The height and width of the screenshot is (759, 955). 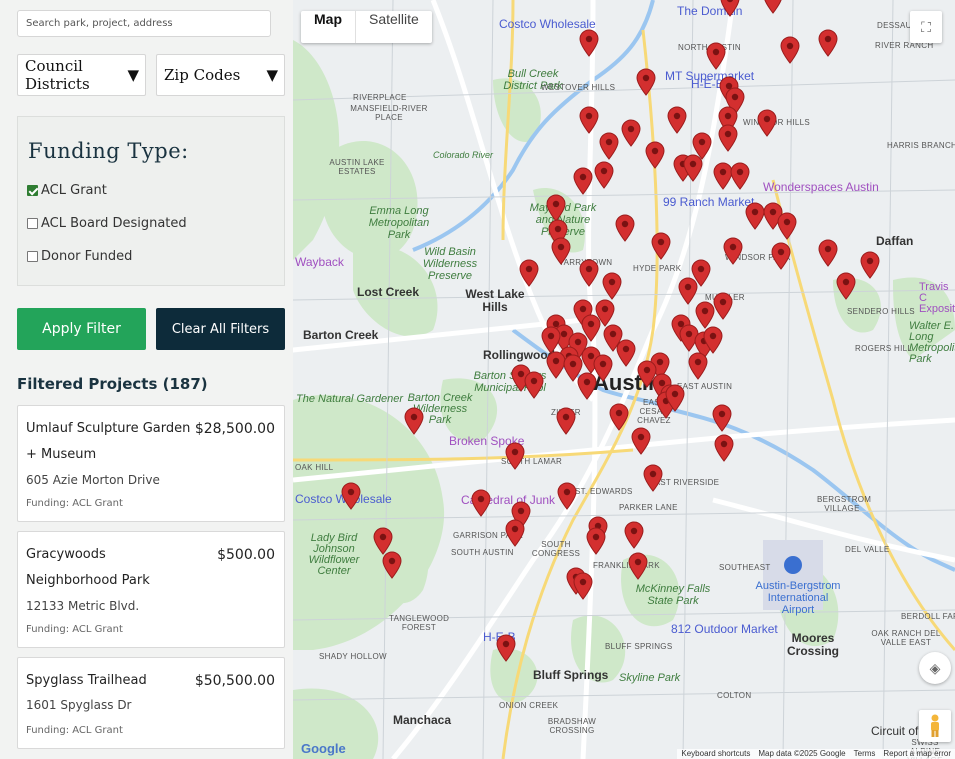 What do you see at coordinates (884, 348) in the screenshot?
I see `map-label-rogers-hill: ROGERS HILL` at bounding box center [884, 348].